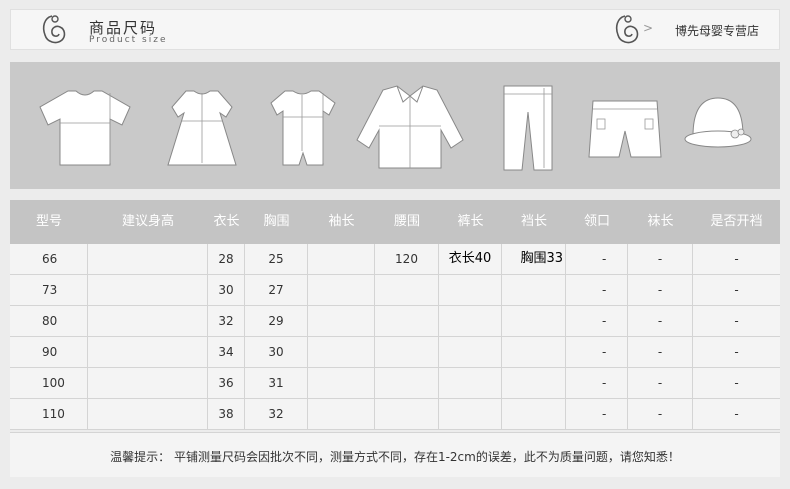 Image resolution: width=790 pixels, height=489 pixels. I want to click on table-cell: 27, so click(276, 290).